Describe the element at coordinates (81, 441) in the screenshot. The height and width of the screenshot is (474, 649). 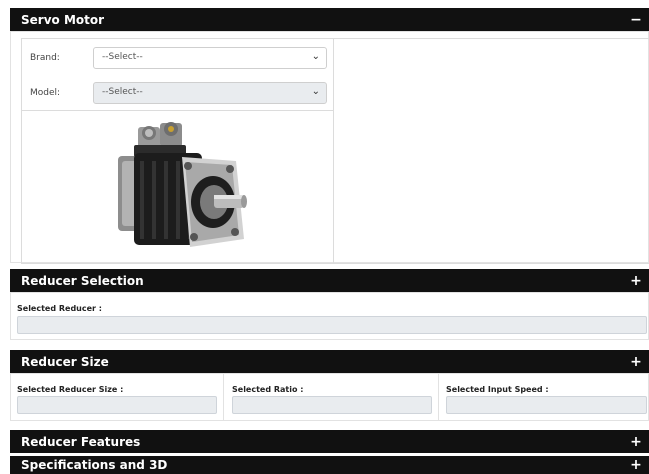
I see `reducer-features-title: Reducer Features` at that location.